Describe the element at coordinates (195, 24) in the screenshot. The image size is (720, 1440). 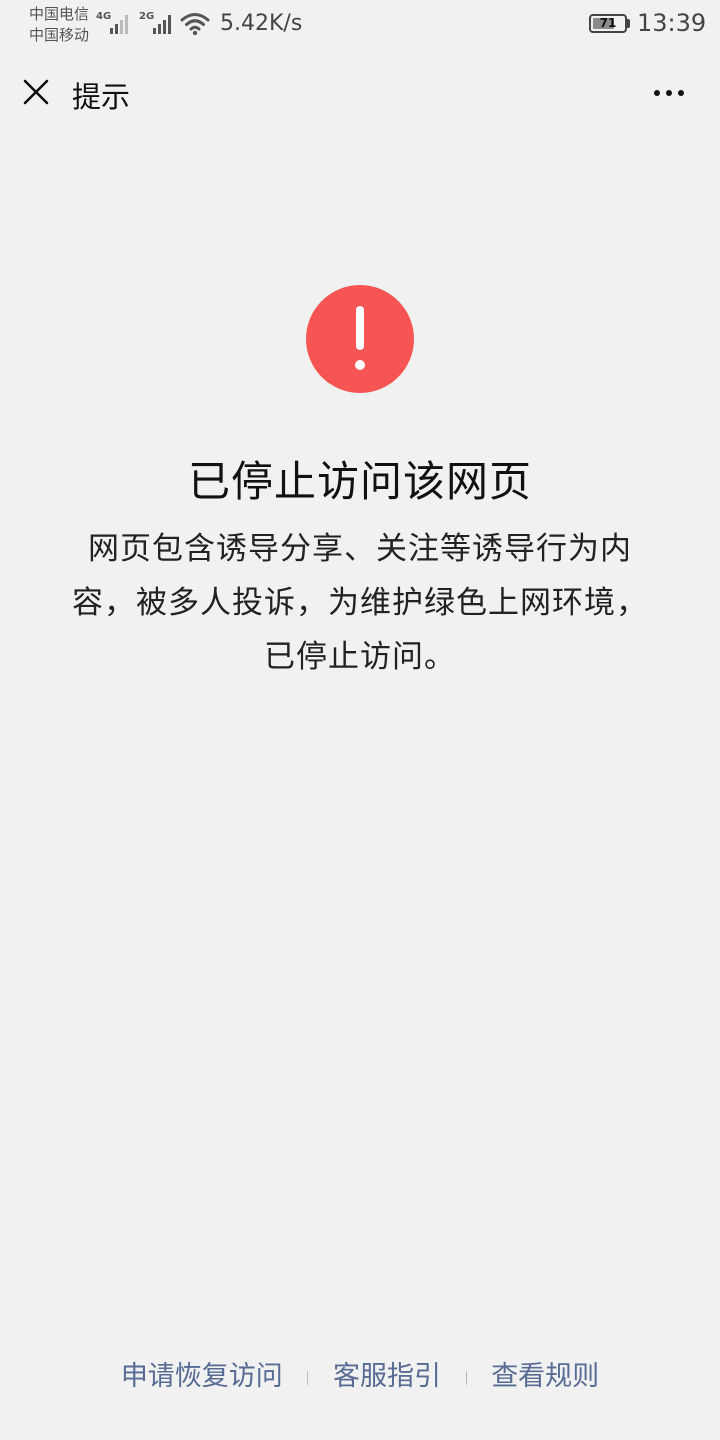
I see `wifi-icon` at that location.